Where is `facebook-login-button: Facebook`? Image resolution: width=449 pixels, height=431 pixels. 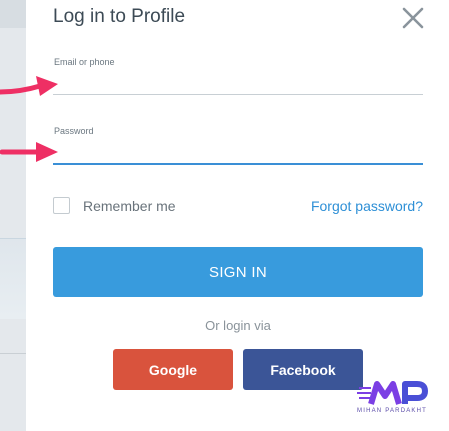 facebook-login-button: Facebook is located at coordinates (303, 369).